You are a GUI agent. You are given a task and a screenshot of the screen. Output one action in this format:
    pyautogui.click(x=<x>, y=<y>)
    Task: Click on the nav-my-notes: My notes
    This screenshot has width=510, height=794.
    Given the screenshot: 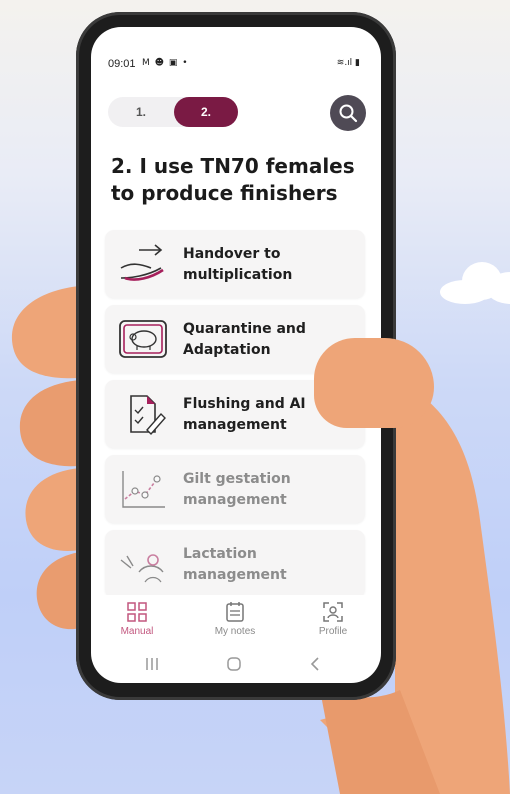 What is the action you would take?
    pyautogui.click(x=235, y=619)
    